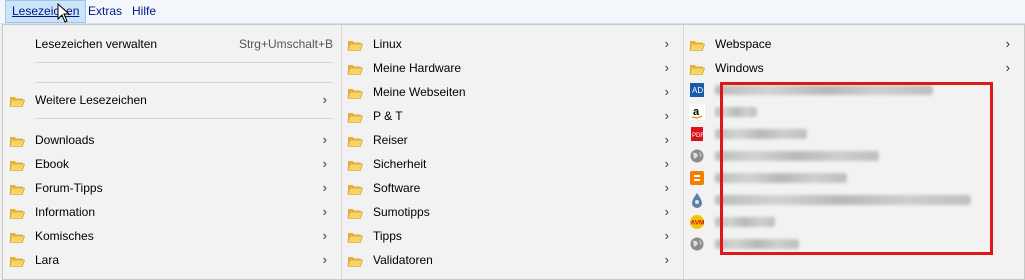 The height and width of the screenshot is (280, 1025). I want to click on folder-item-komisches-label: Komisches, so click(64, 236).